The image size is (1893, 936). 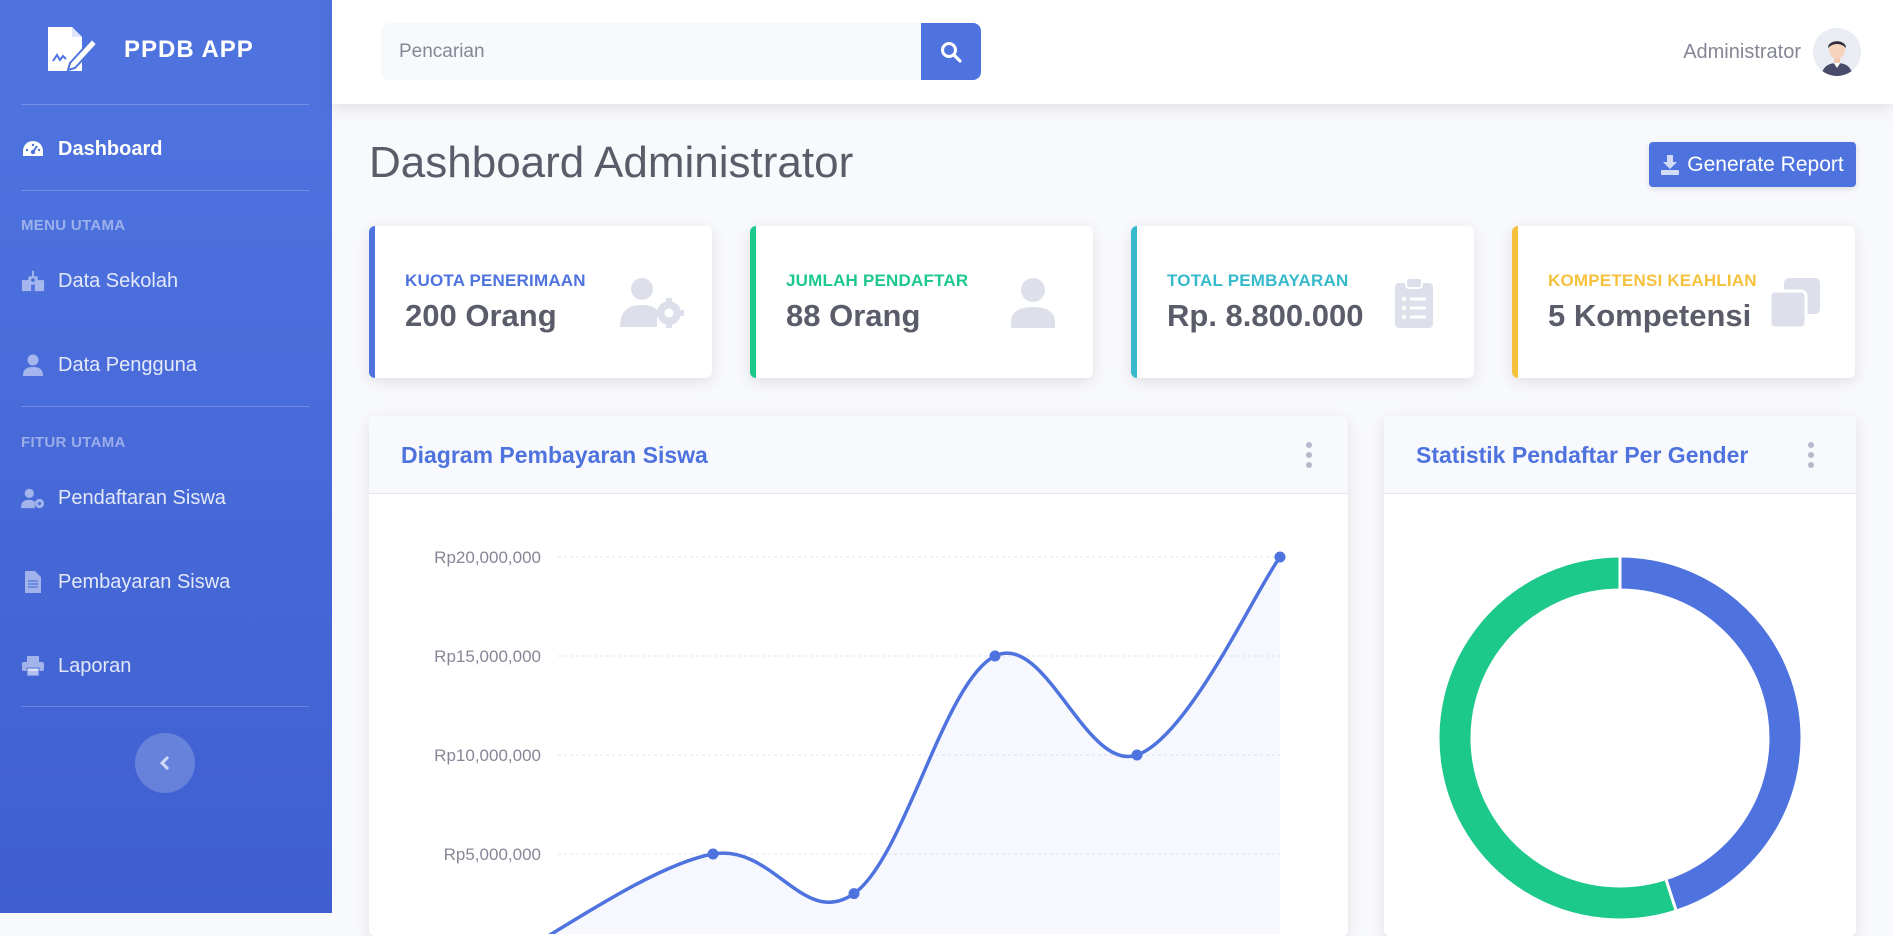 What do you see at coordinates (166, 666) in the screenshot?
I see `sidebar-item-laporan: Laporan` at bounding box center [166, 666].